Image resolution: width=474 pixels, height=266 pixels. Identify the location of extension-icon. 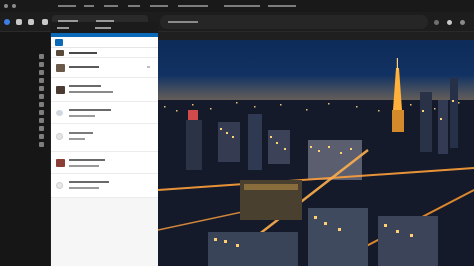
(436, 22).